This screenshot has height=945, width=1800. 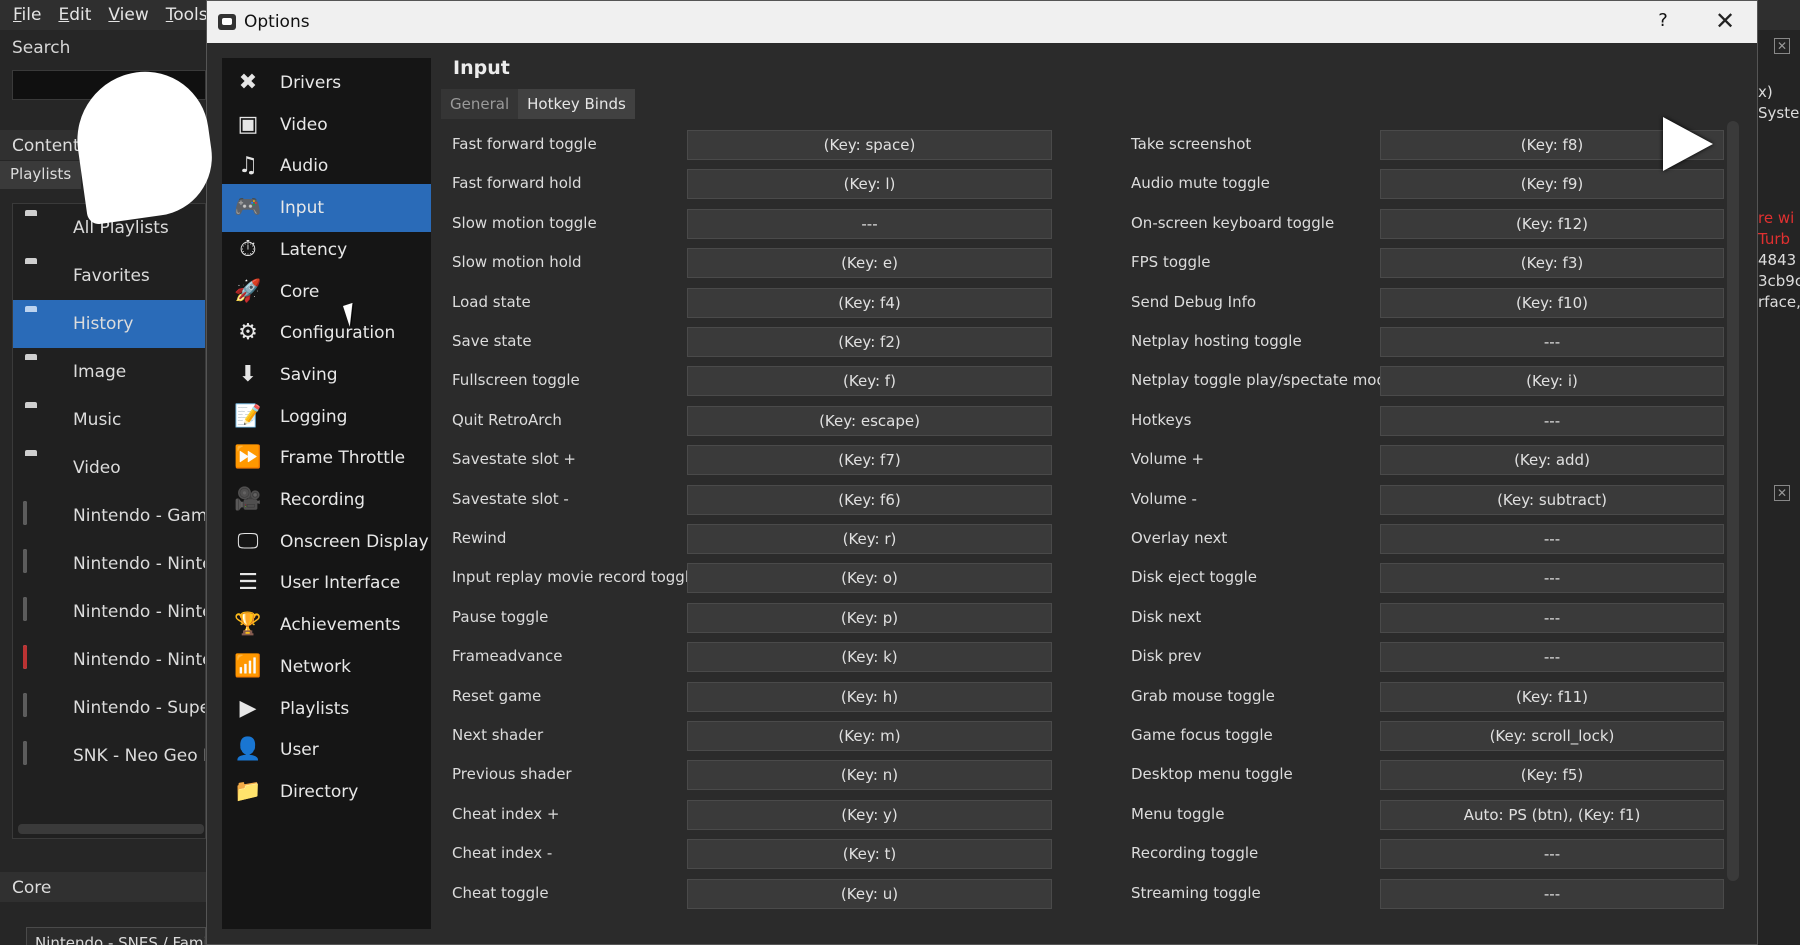 What do you see at coordinates (315, 708) in the screenshot?
I see `category-label: Playlists` at bounding box center [315, 708].